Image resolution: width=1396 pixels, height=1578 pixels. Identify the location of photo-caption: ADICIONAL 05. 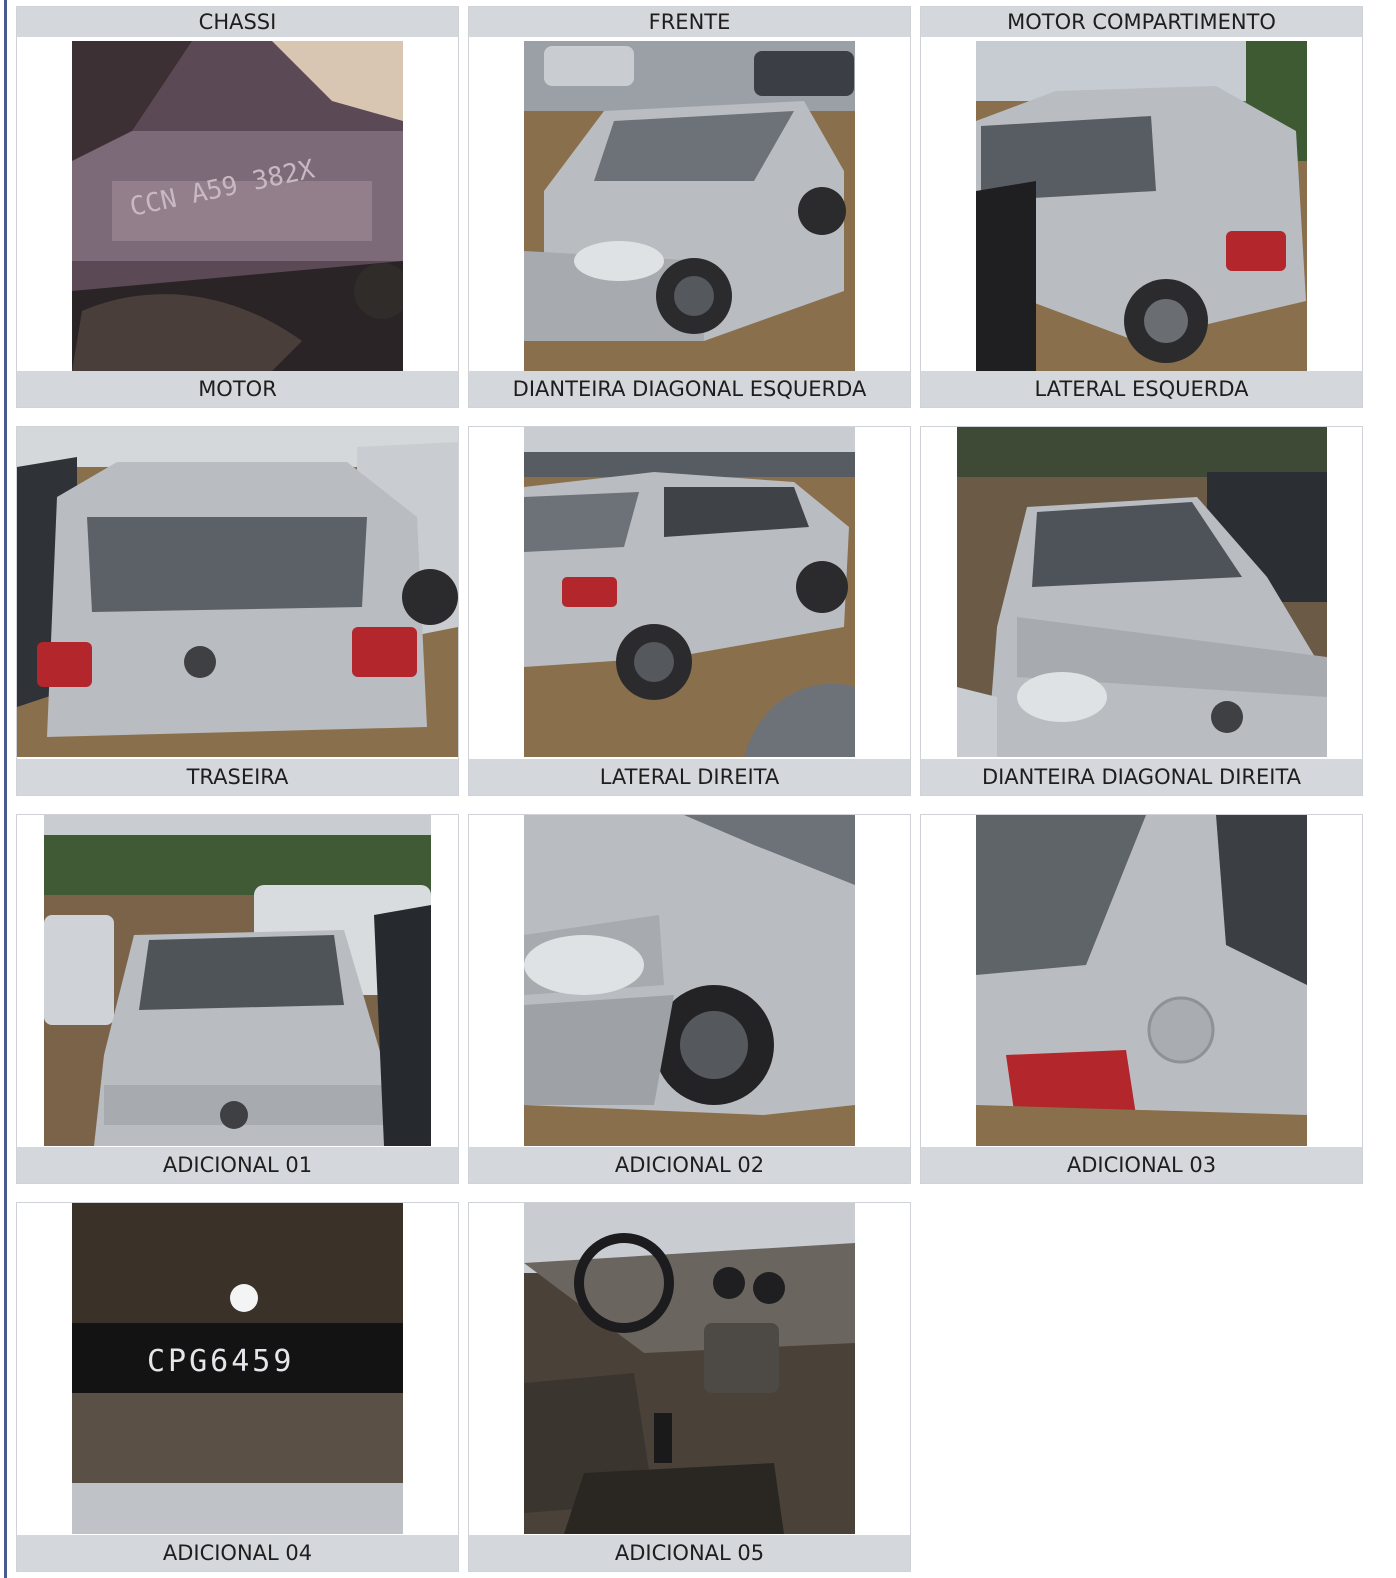
(689, 1553).